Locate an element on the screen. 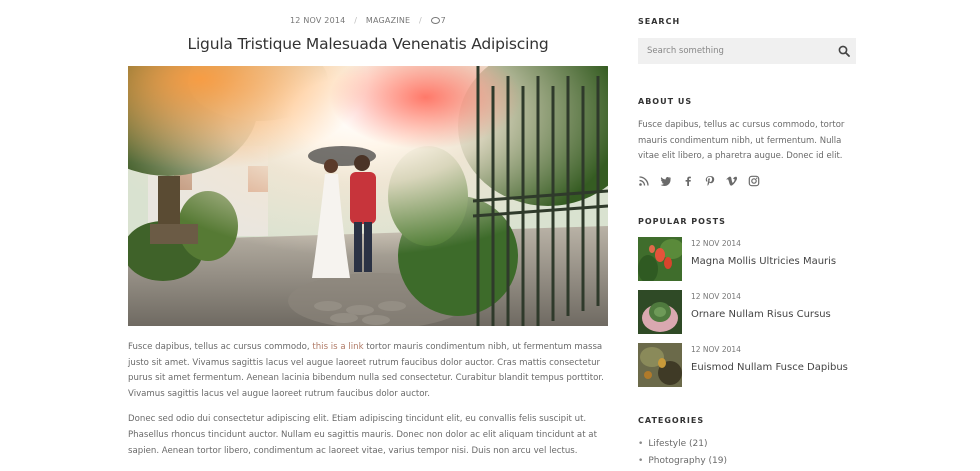 The height and width of the screenshot is (471, 980). post-meta: 12 NOV 2014 / MAGAZINE / 7 is located at coordinates (368, 20).